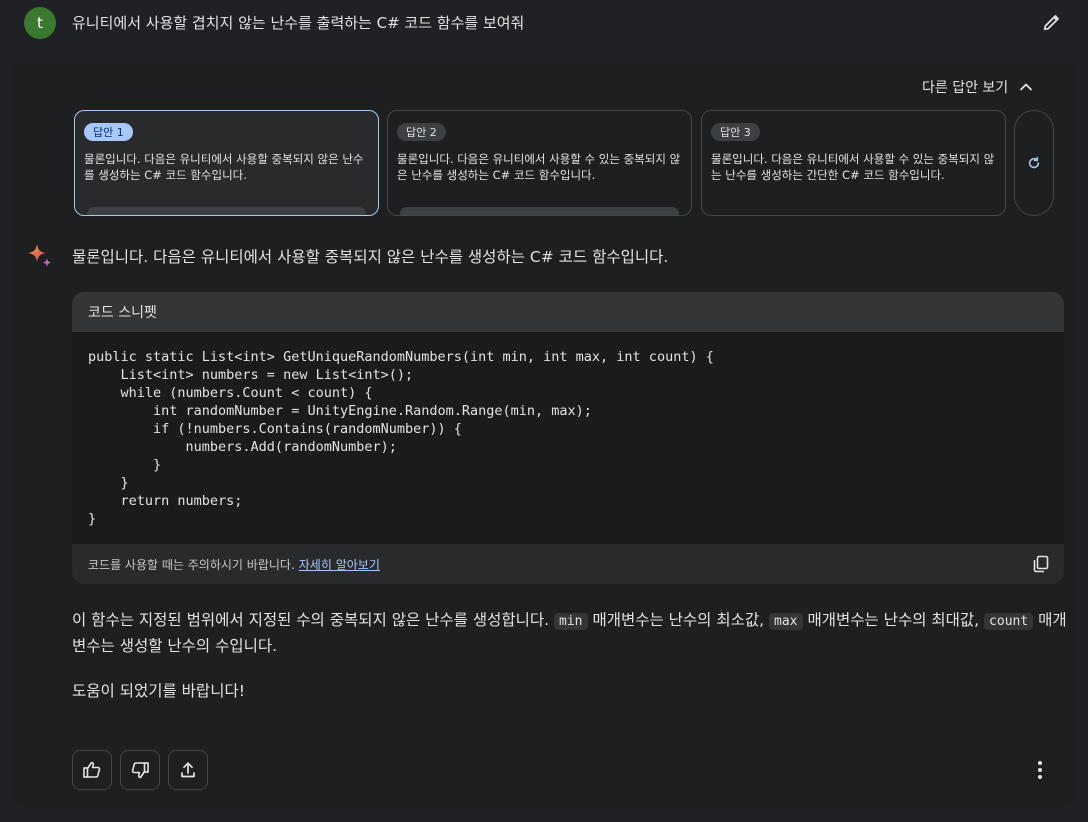 This screenshot has width=1088, height=822. What do you see at coordinates (298, 23) in the screenshot?
I see `user-query-text: 유니티에서 사용할 겹치지 않는 난수를 출력하는 C# 코드 함수를 보여줘` at bounding box center [298, 23].